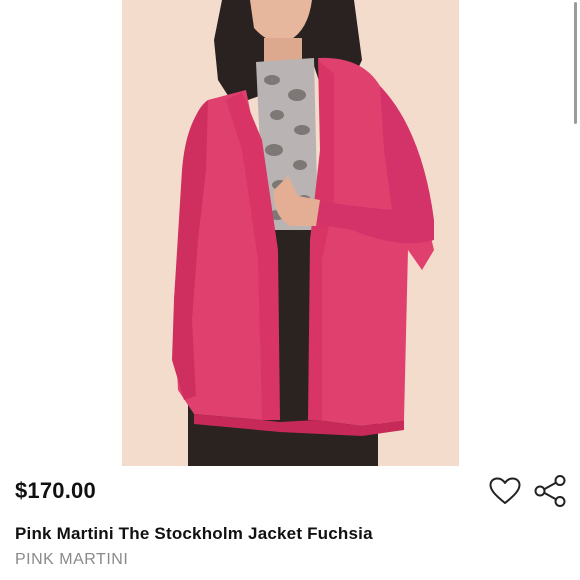 The width and height of the screenshot is (580, 580). Describe the element at coordinates (55, 490) in the screenshot. I see `price: $170.00` at that location.